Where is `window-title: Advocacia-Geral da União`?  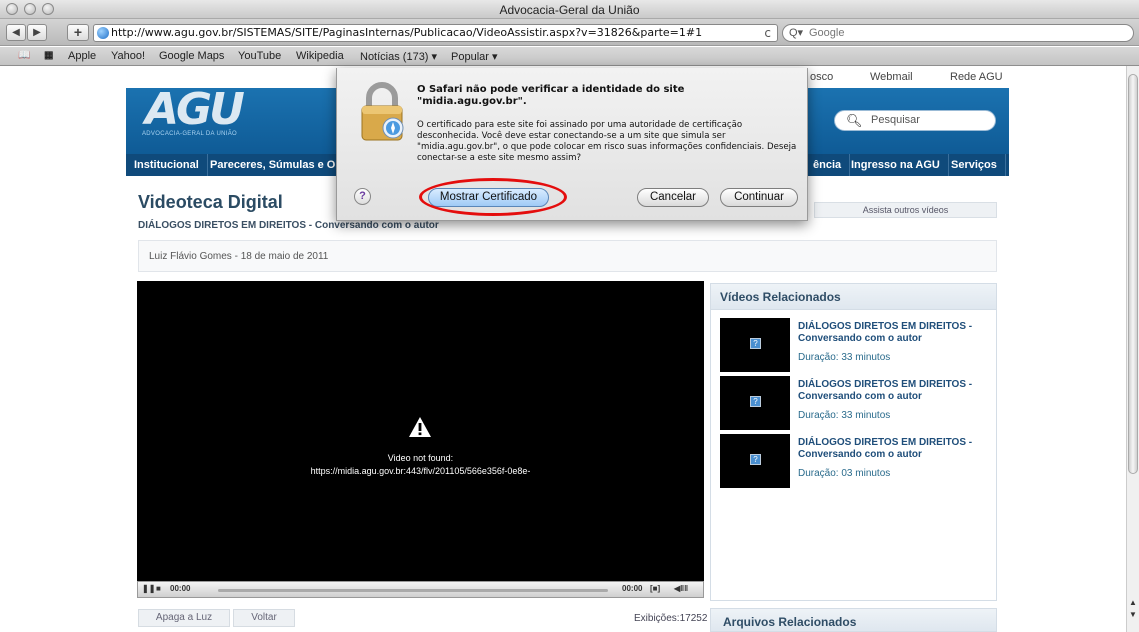 window-title: Advocacia-Geral da União is located at coordinates (569, 10).